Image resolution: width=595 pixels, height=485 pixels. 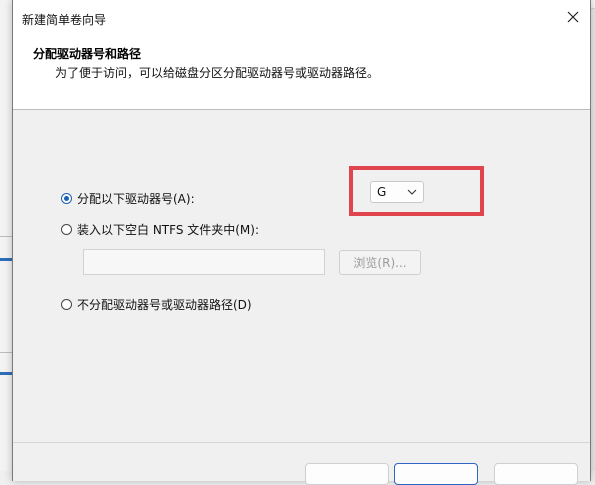 What do you see at coordinates (436, 474) in the screenshot?
I see `next-button` at bounding box center [436, 474].